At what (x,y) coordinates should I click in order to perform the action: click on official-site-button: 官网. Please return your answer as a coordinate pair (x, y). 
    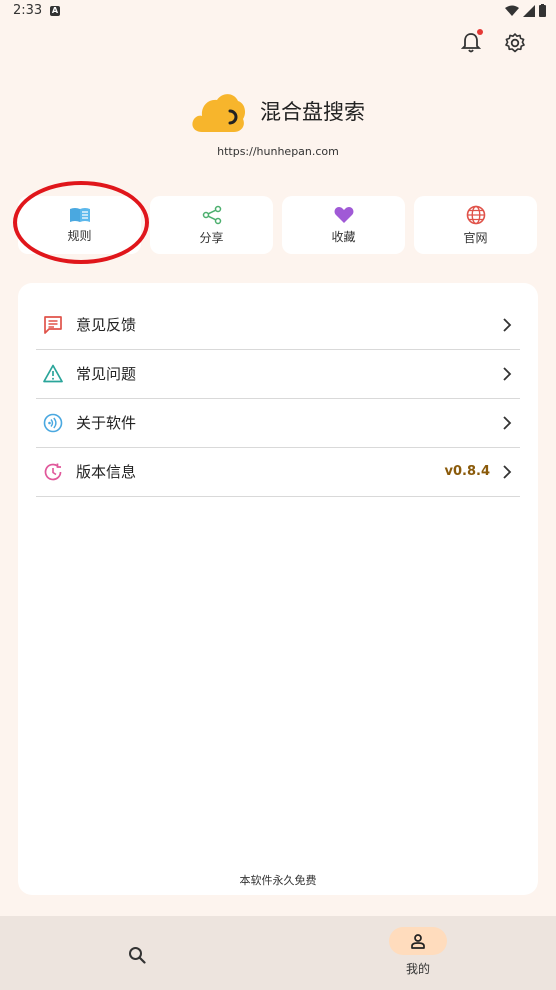
    Looking at the image, I should click on (475, 225).